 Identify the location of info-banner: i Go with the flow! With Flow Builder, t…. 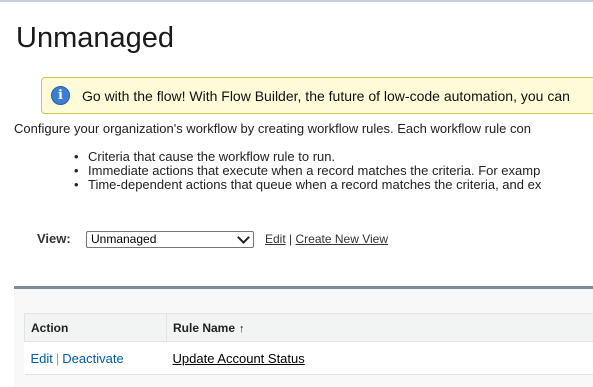
(317, 95).